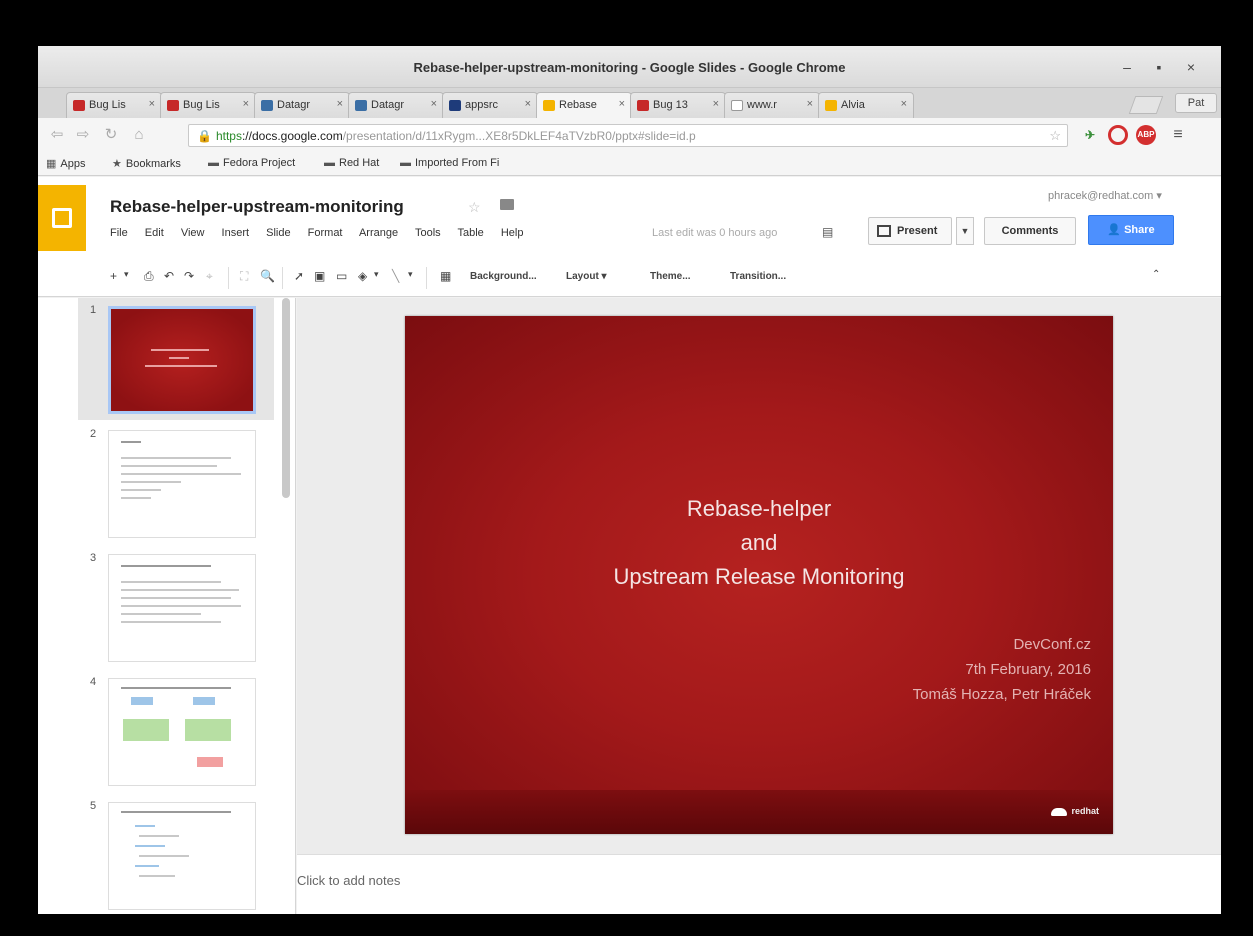 Image resolution: width=1253 pixels, height=936 pixels. I want to click on browser-tab-active: Rebase ×, so click(584, 105).